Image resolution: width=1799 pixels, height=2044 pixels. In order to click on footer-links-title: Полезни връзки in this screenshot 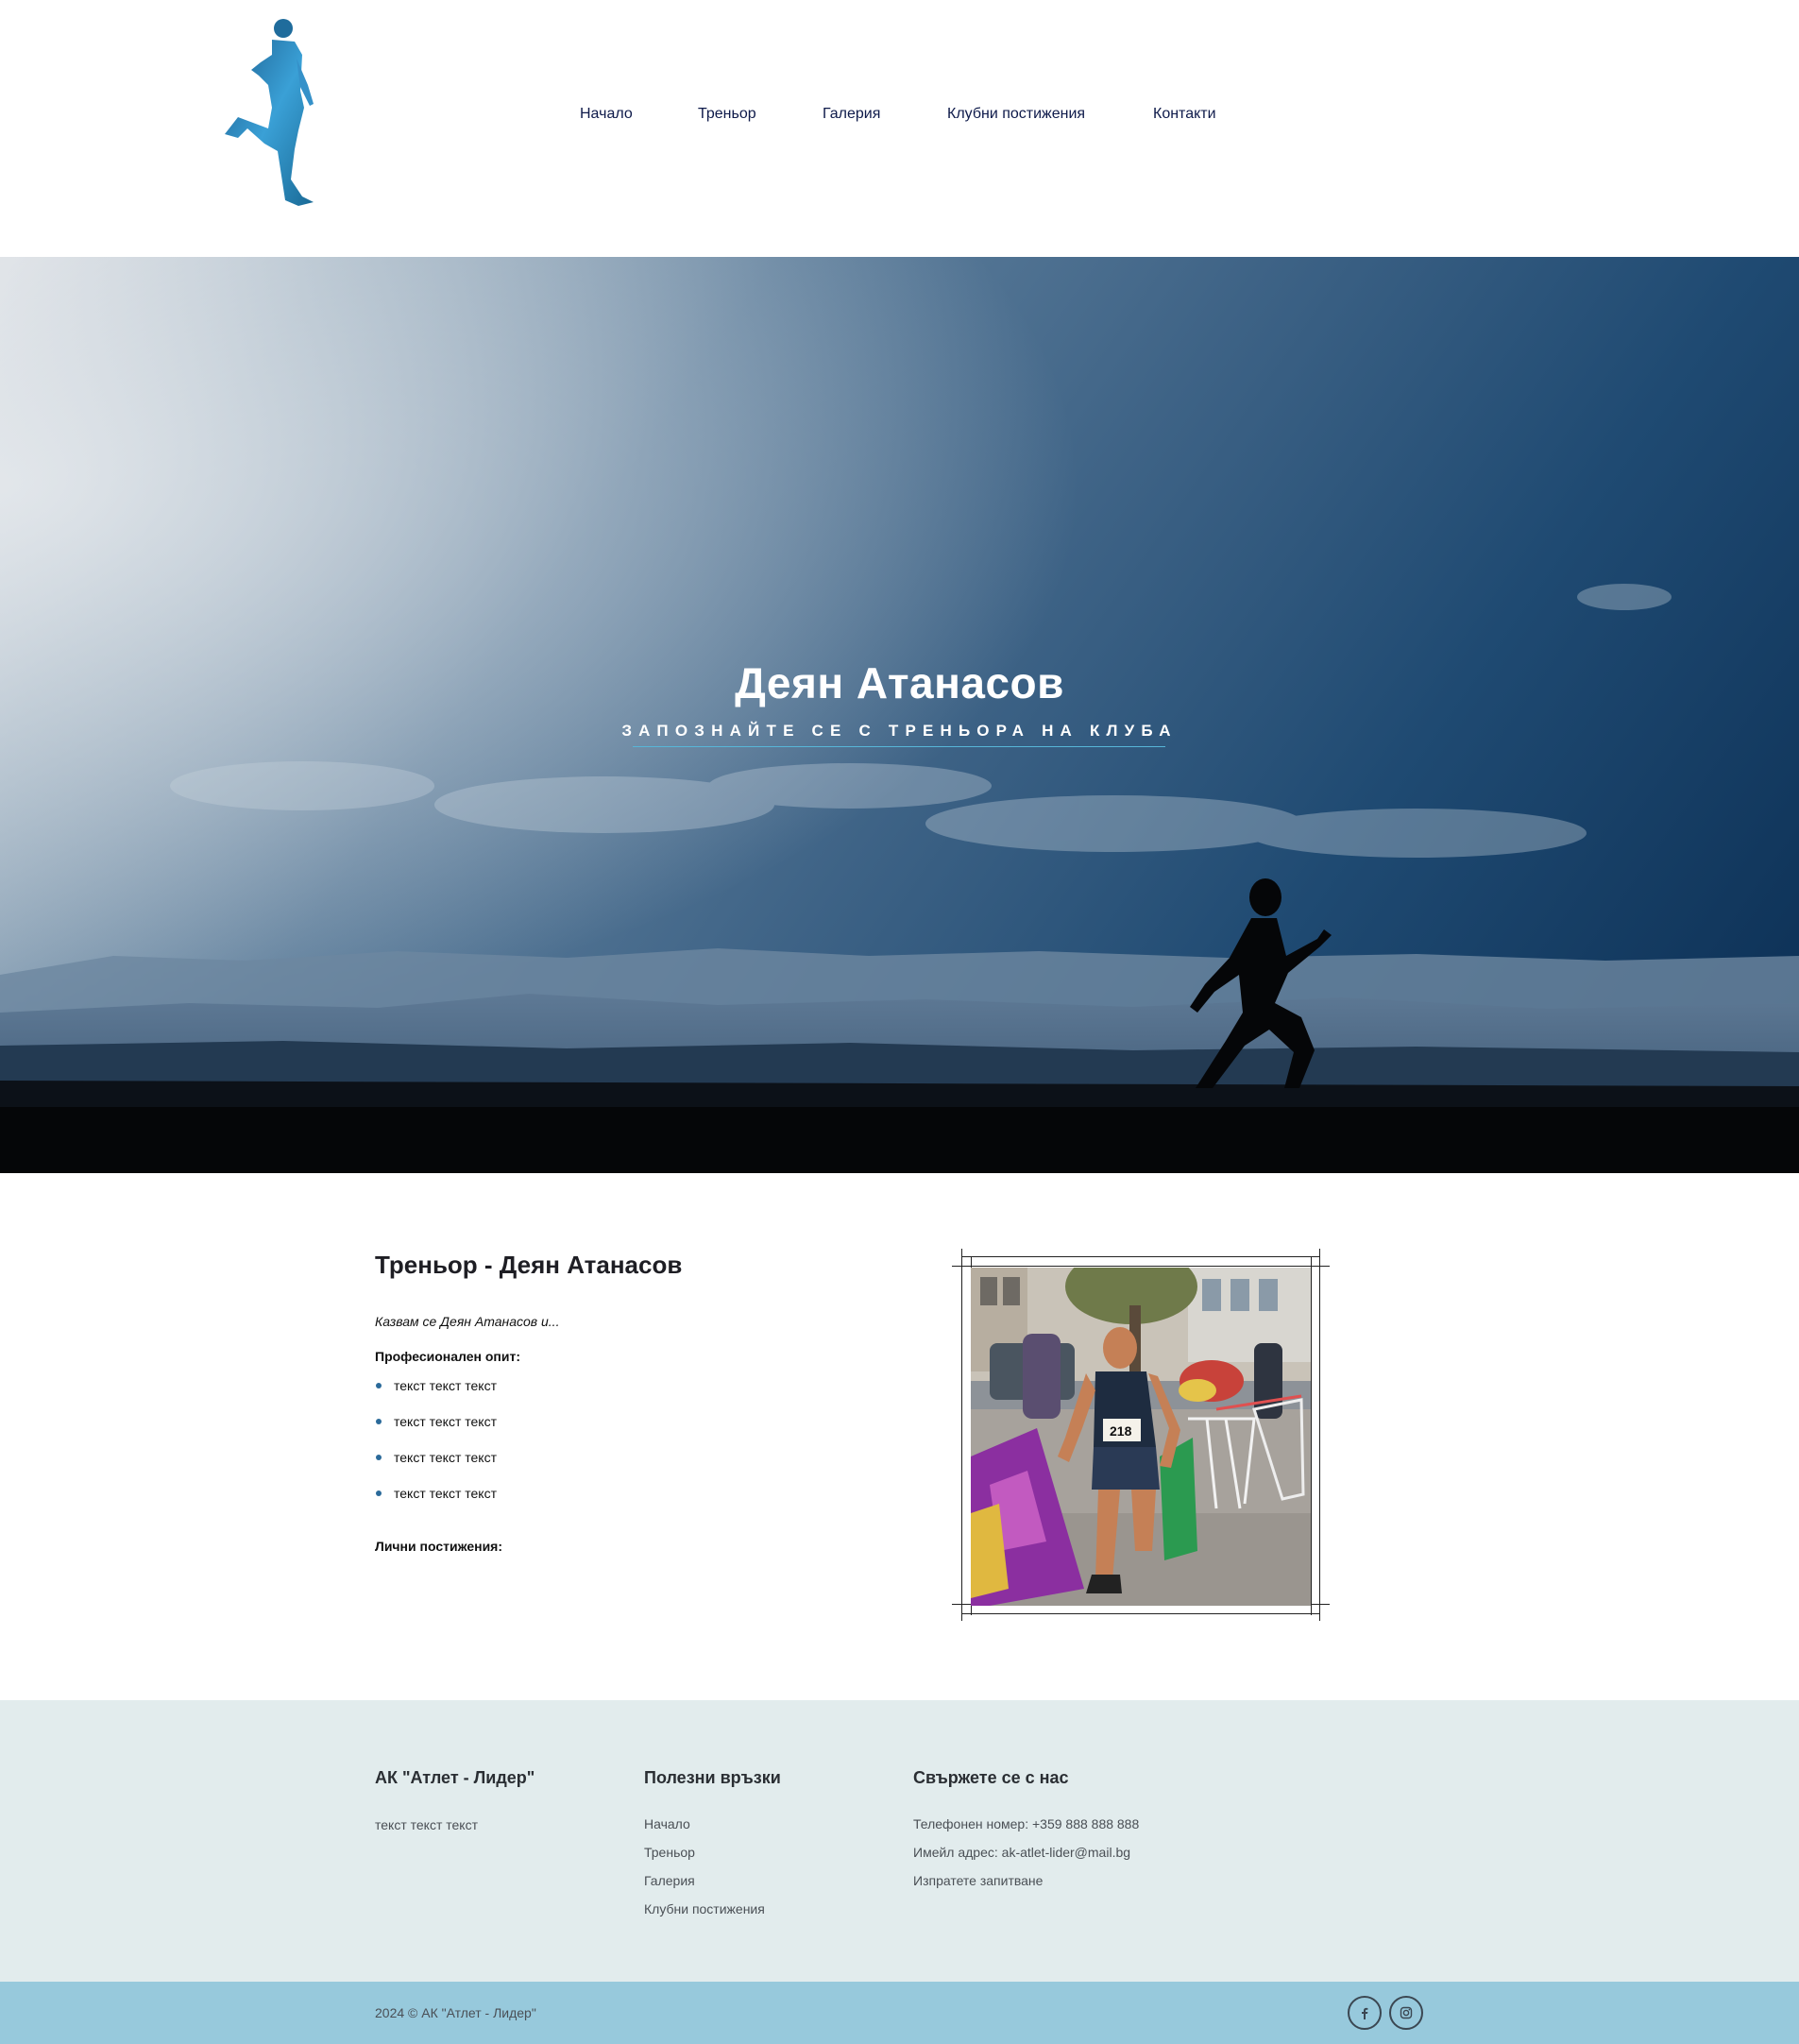, I will do `click(712, 1778)`.